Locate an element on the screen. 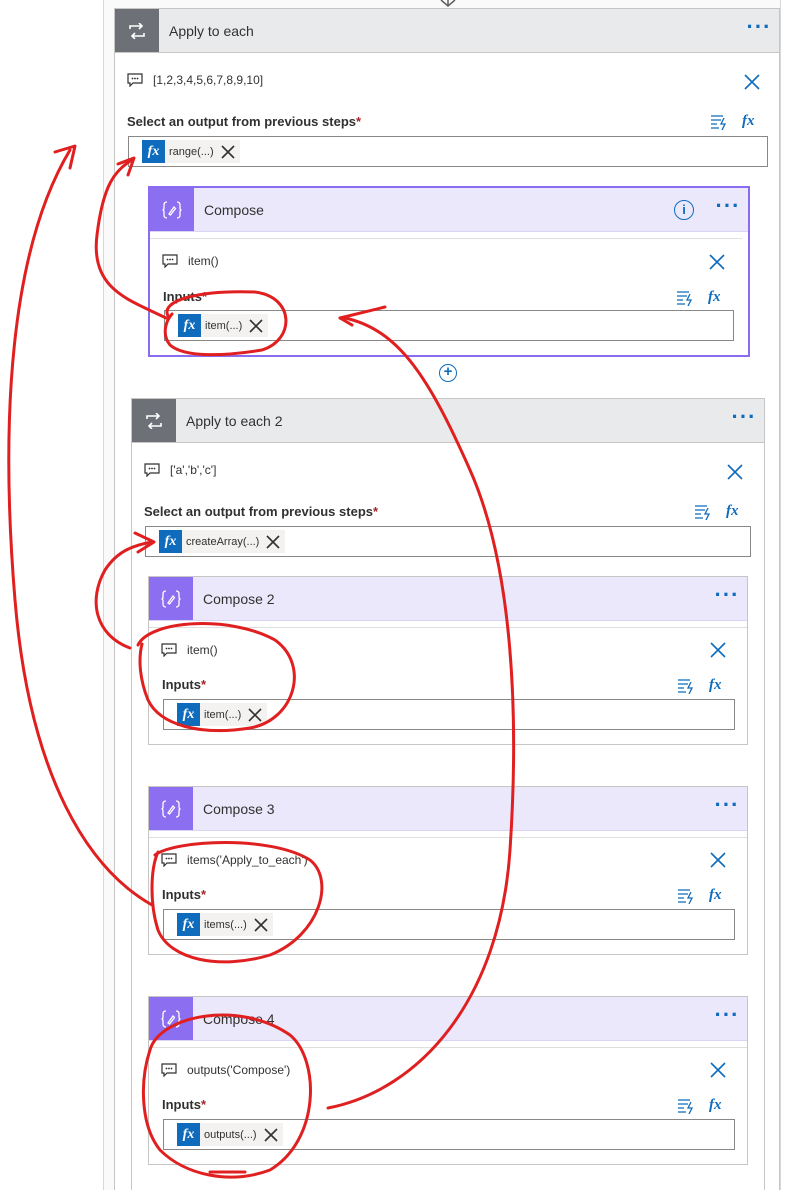  items-token: fx items(...) is located at coordinates (225, 924).